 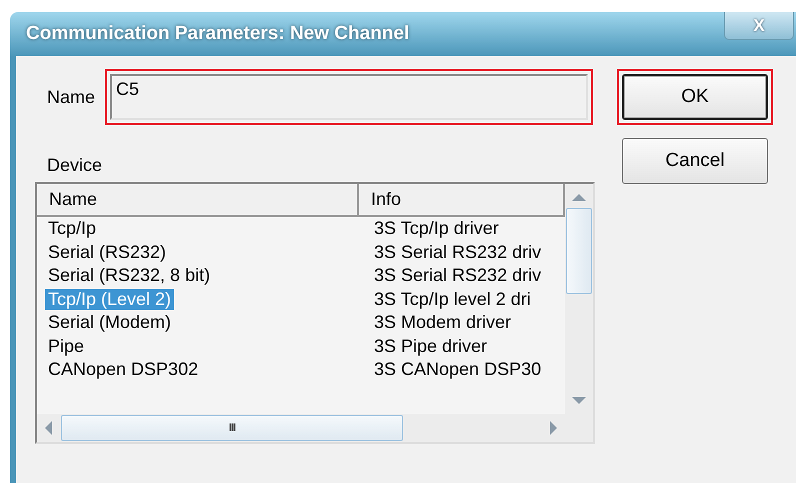 What do you see at coordinates (48, 428) in the screenshot?
I see `scroll-left-icon` at bounding box center [48, 428].